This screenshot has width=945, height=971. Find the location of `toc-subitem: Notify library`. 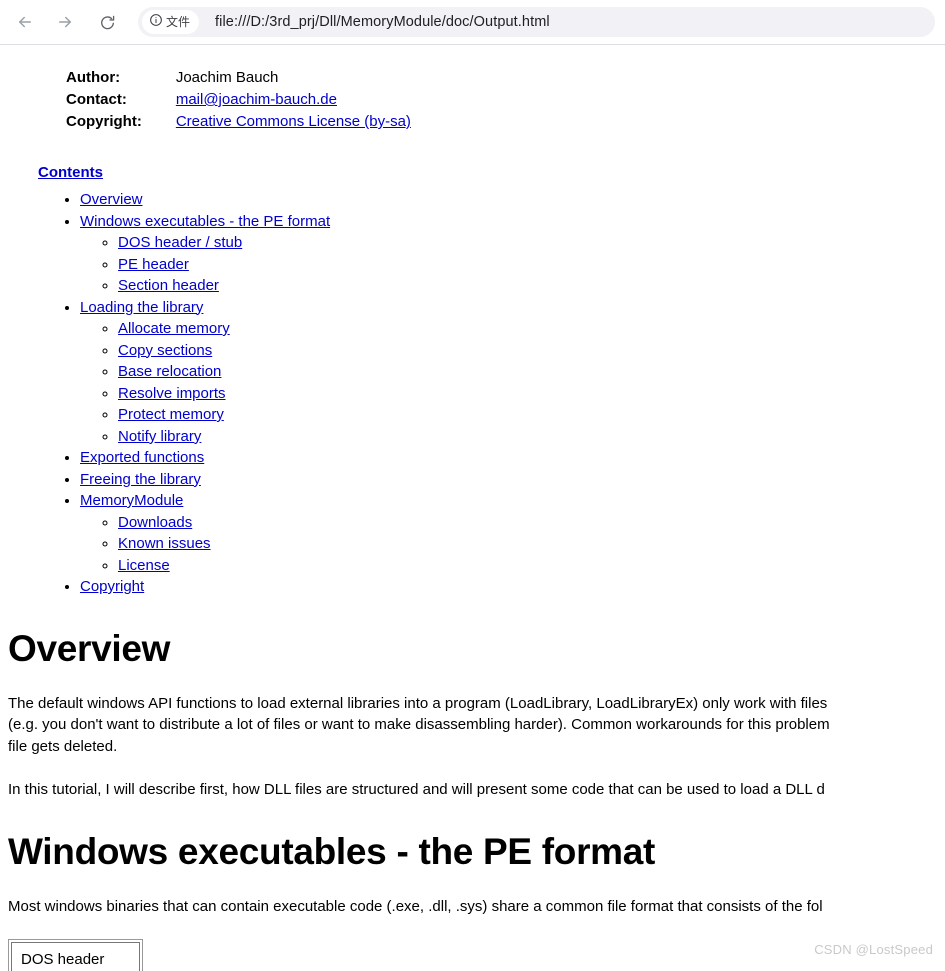

toc-subitem: Notify library is located at coordinates (531, 437).